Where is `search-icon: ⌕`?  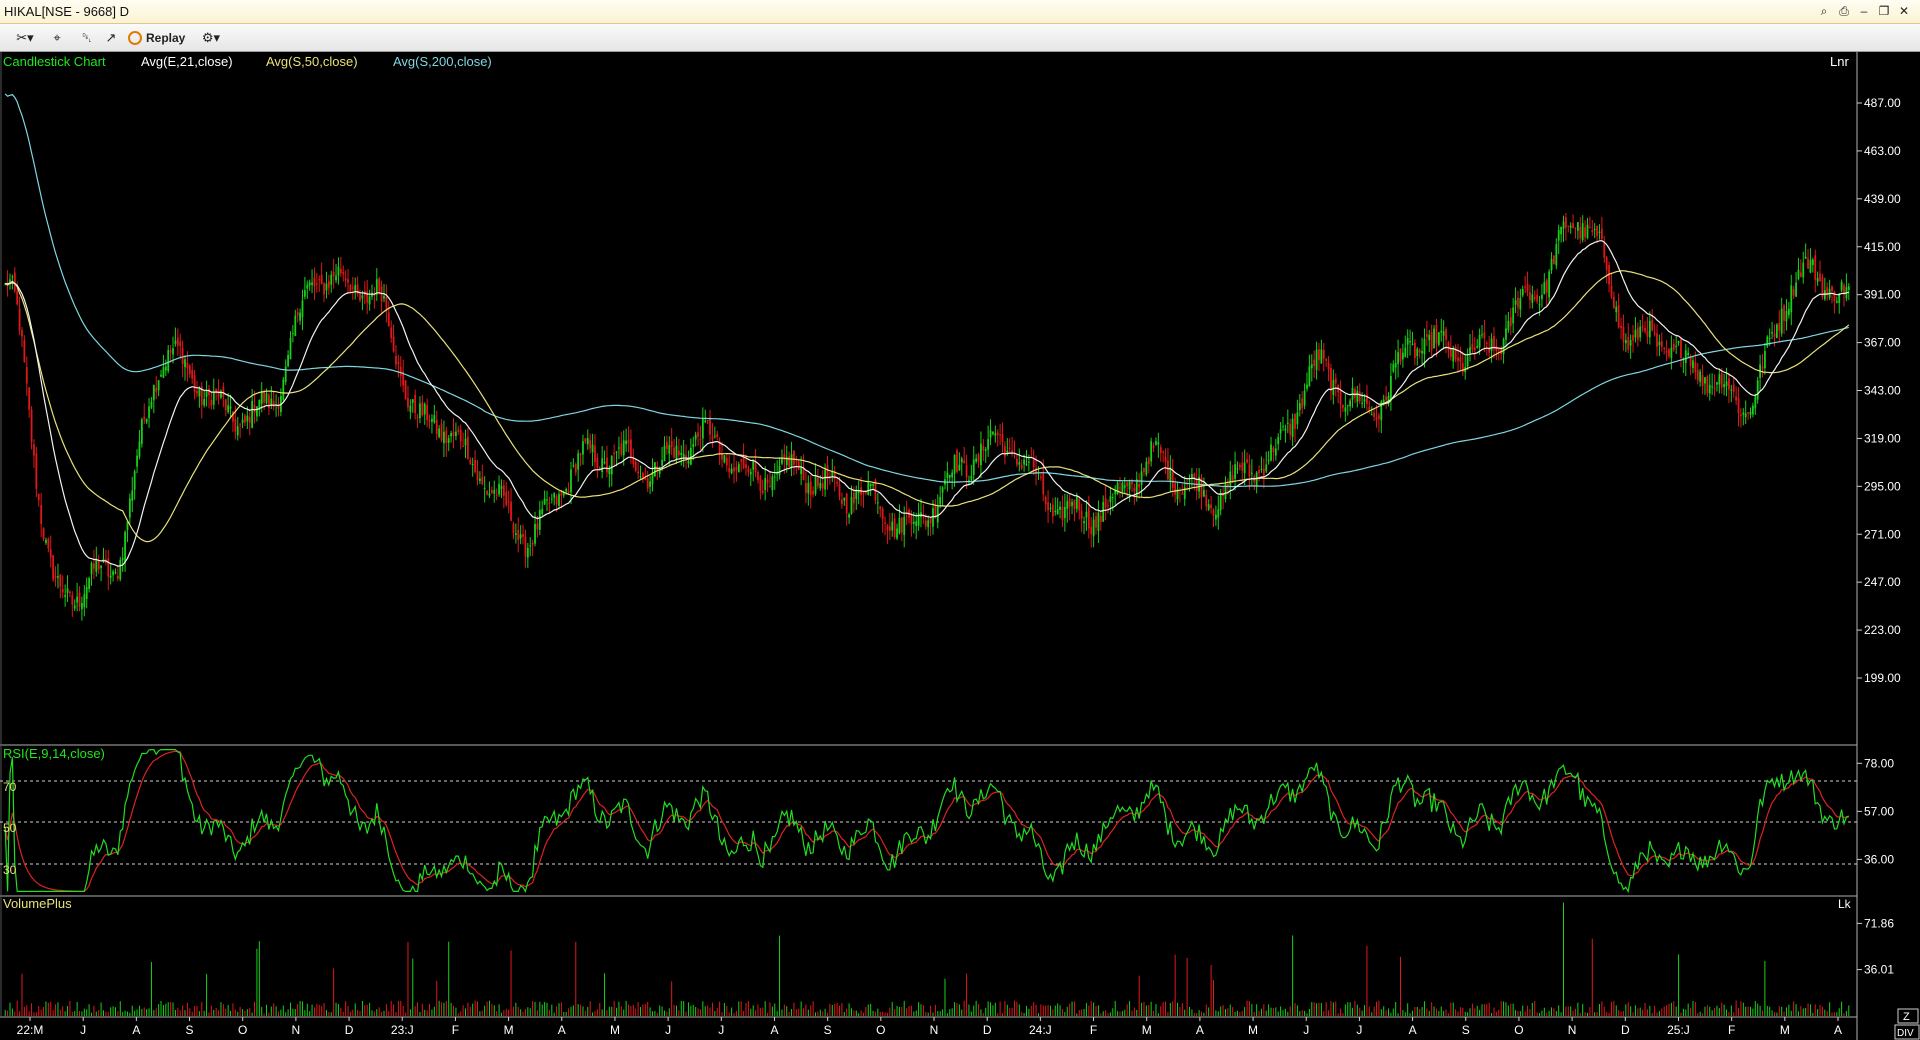
search-icon: ⌕ is located at coordinates (1824, 11).